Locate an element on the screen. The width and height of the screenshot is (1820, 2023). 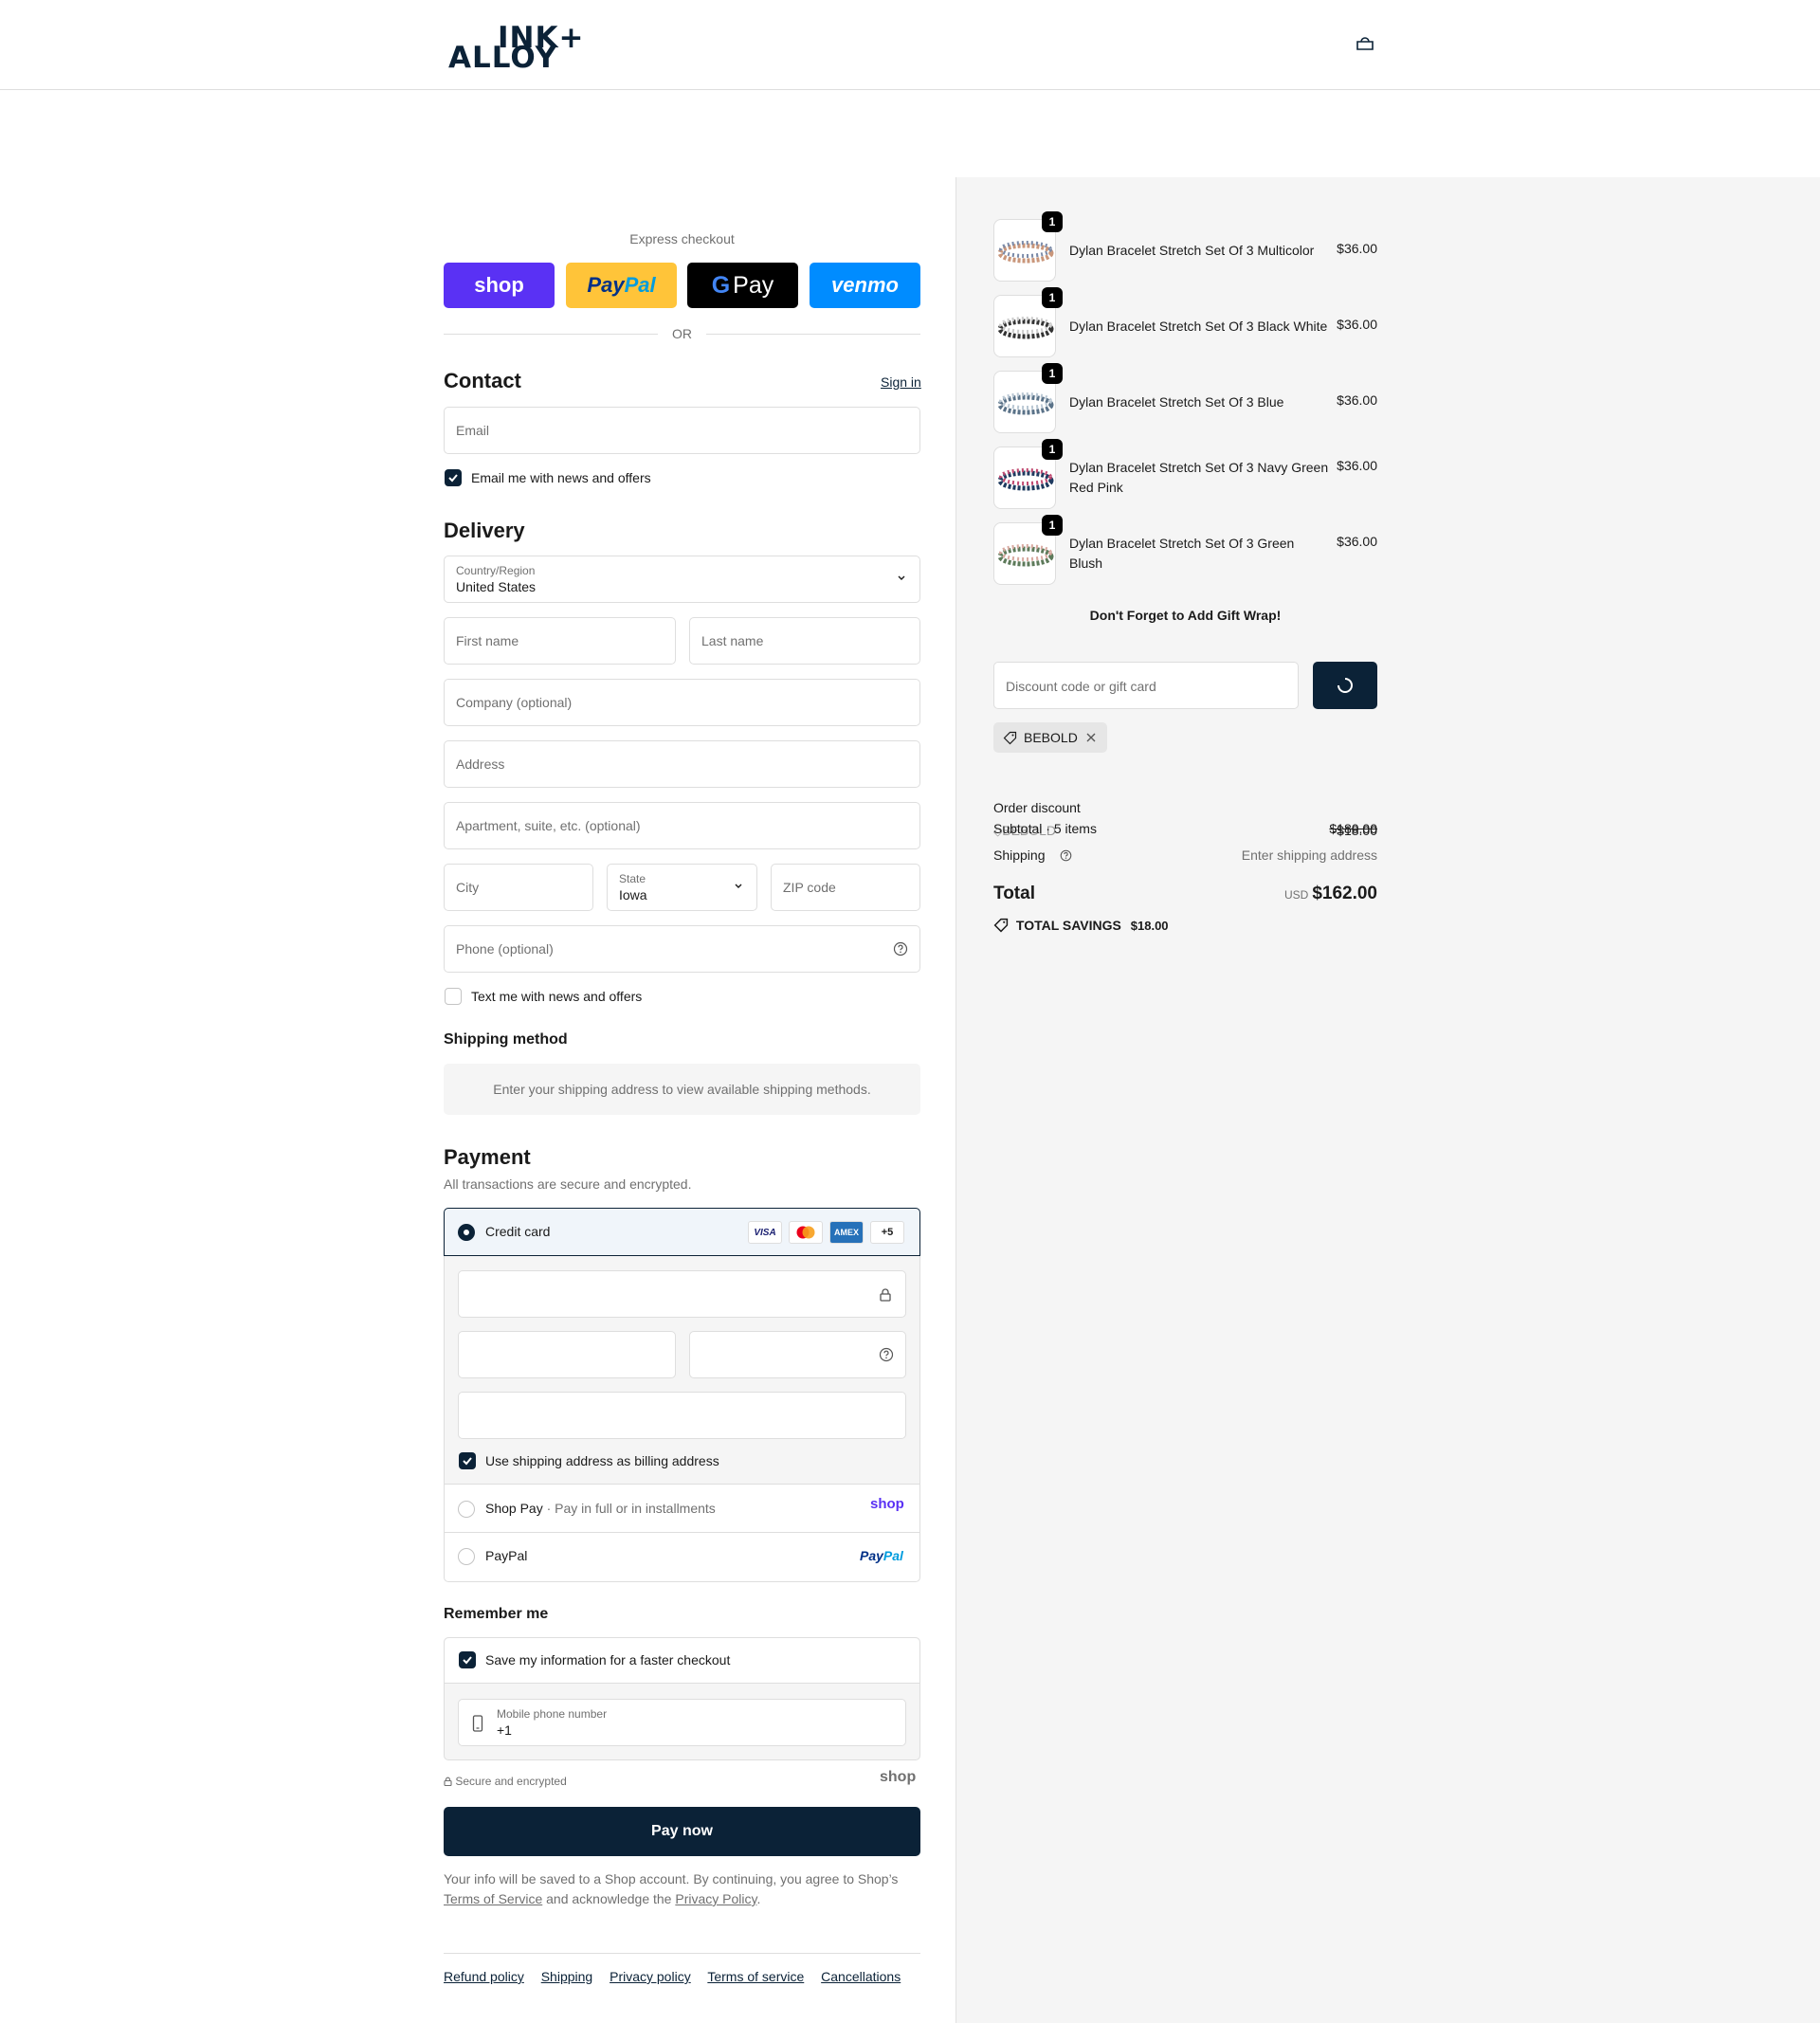
payment-divider is located at coordinates (682, 1532).